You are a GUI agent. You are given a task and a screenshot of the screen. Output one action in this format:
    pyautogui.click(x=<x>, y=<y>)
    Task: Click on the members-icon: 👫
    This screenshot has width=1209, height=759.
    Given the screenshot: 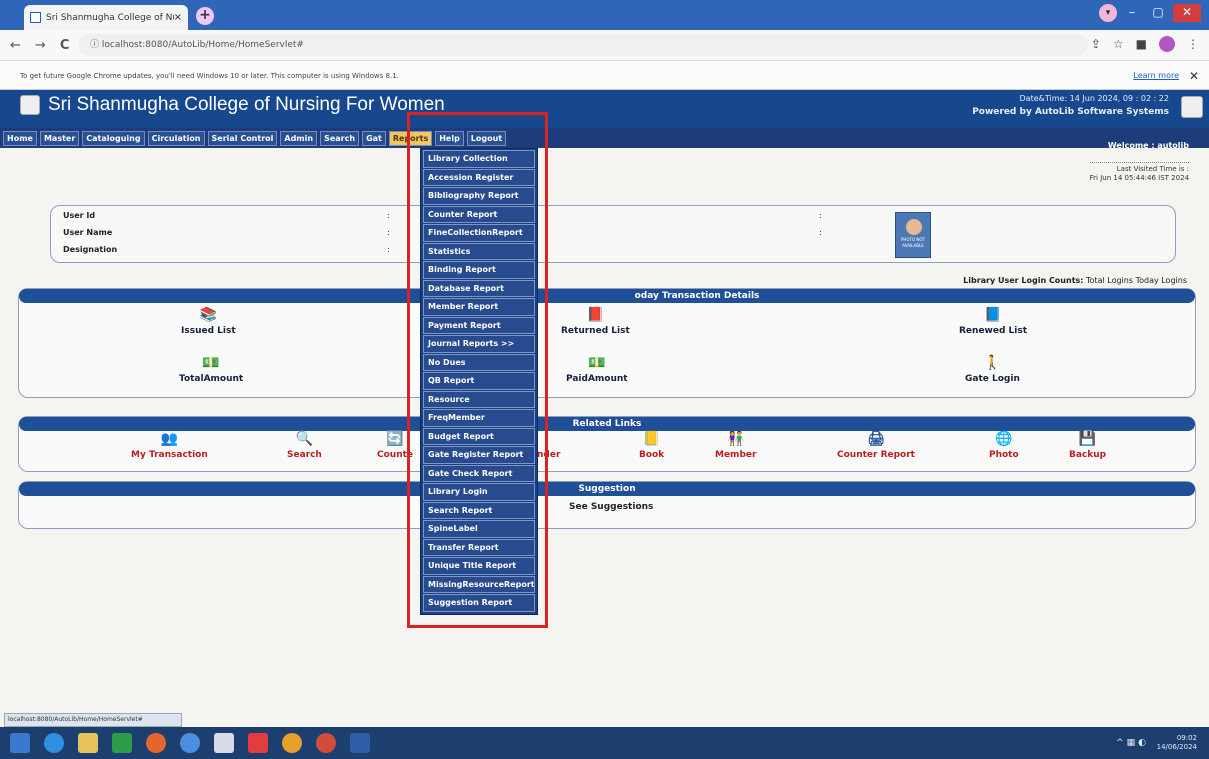 What is the action you would take?
    pyautogui.click(x=736, y=439)
    